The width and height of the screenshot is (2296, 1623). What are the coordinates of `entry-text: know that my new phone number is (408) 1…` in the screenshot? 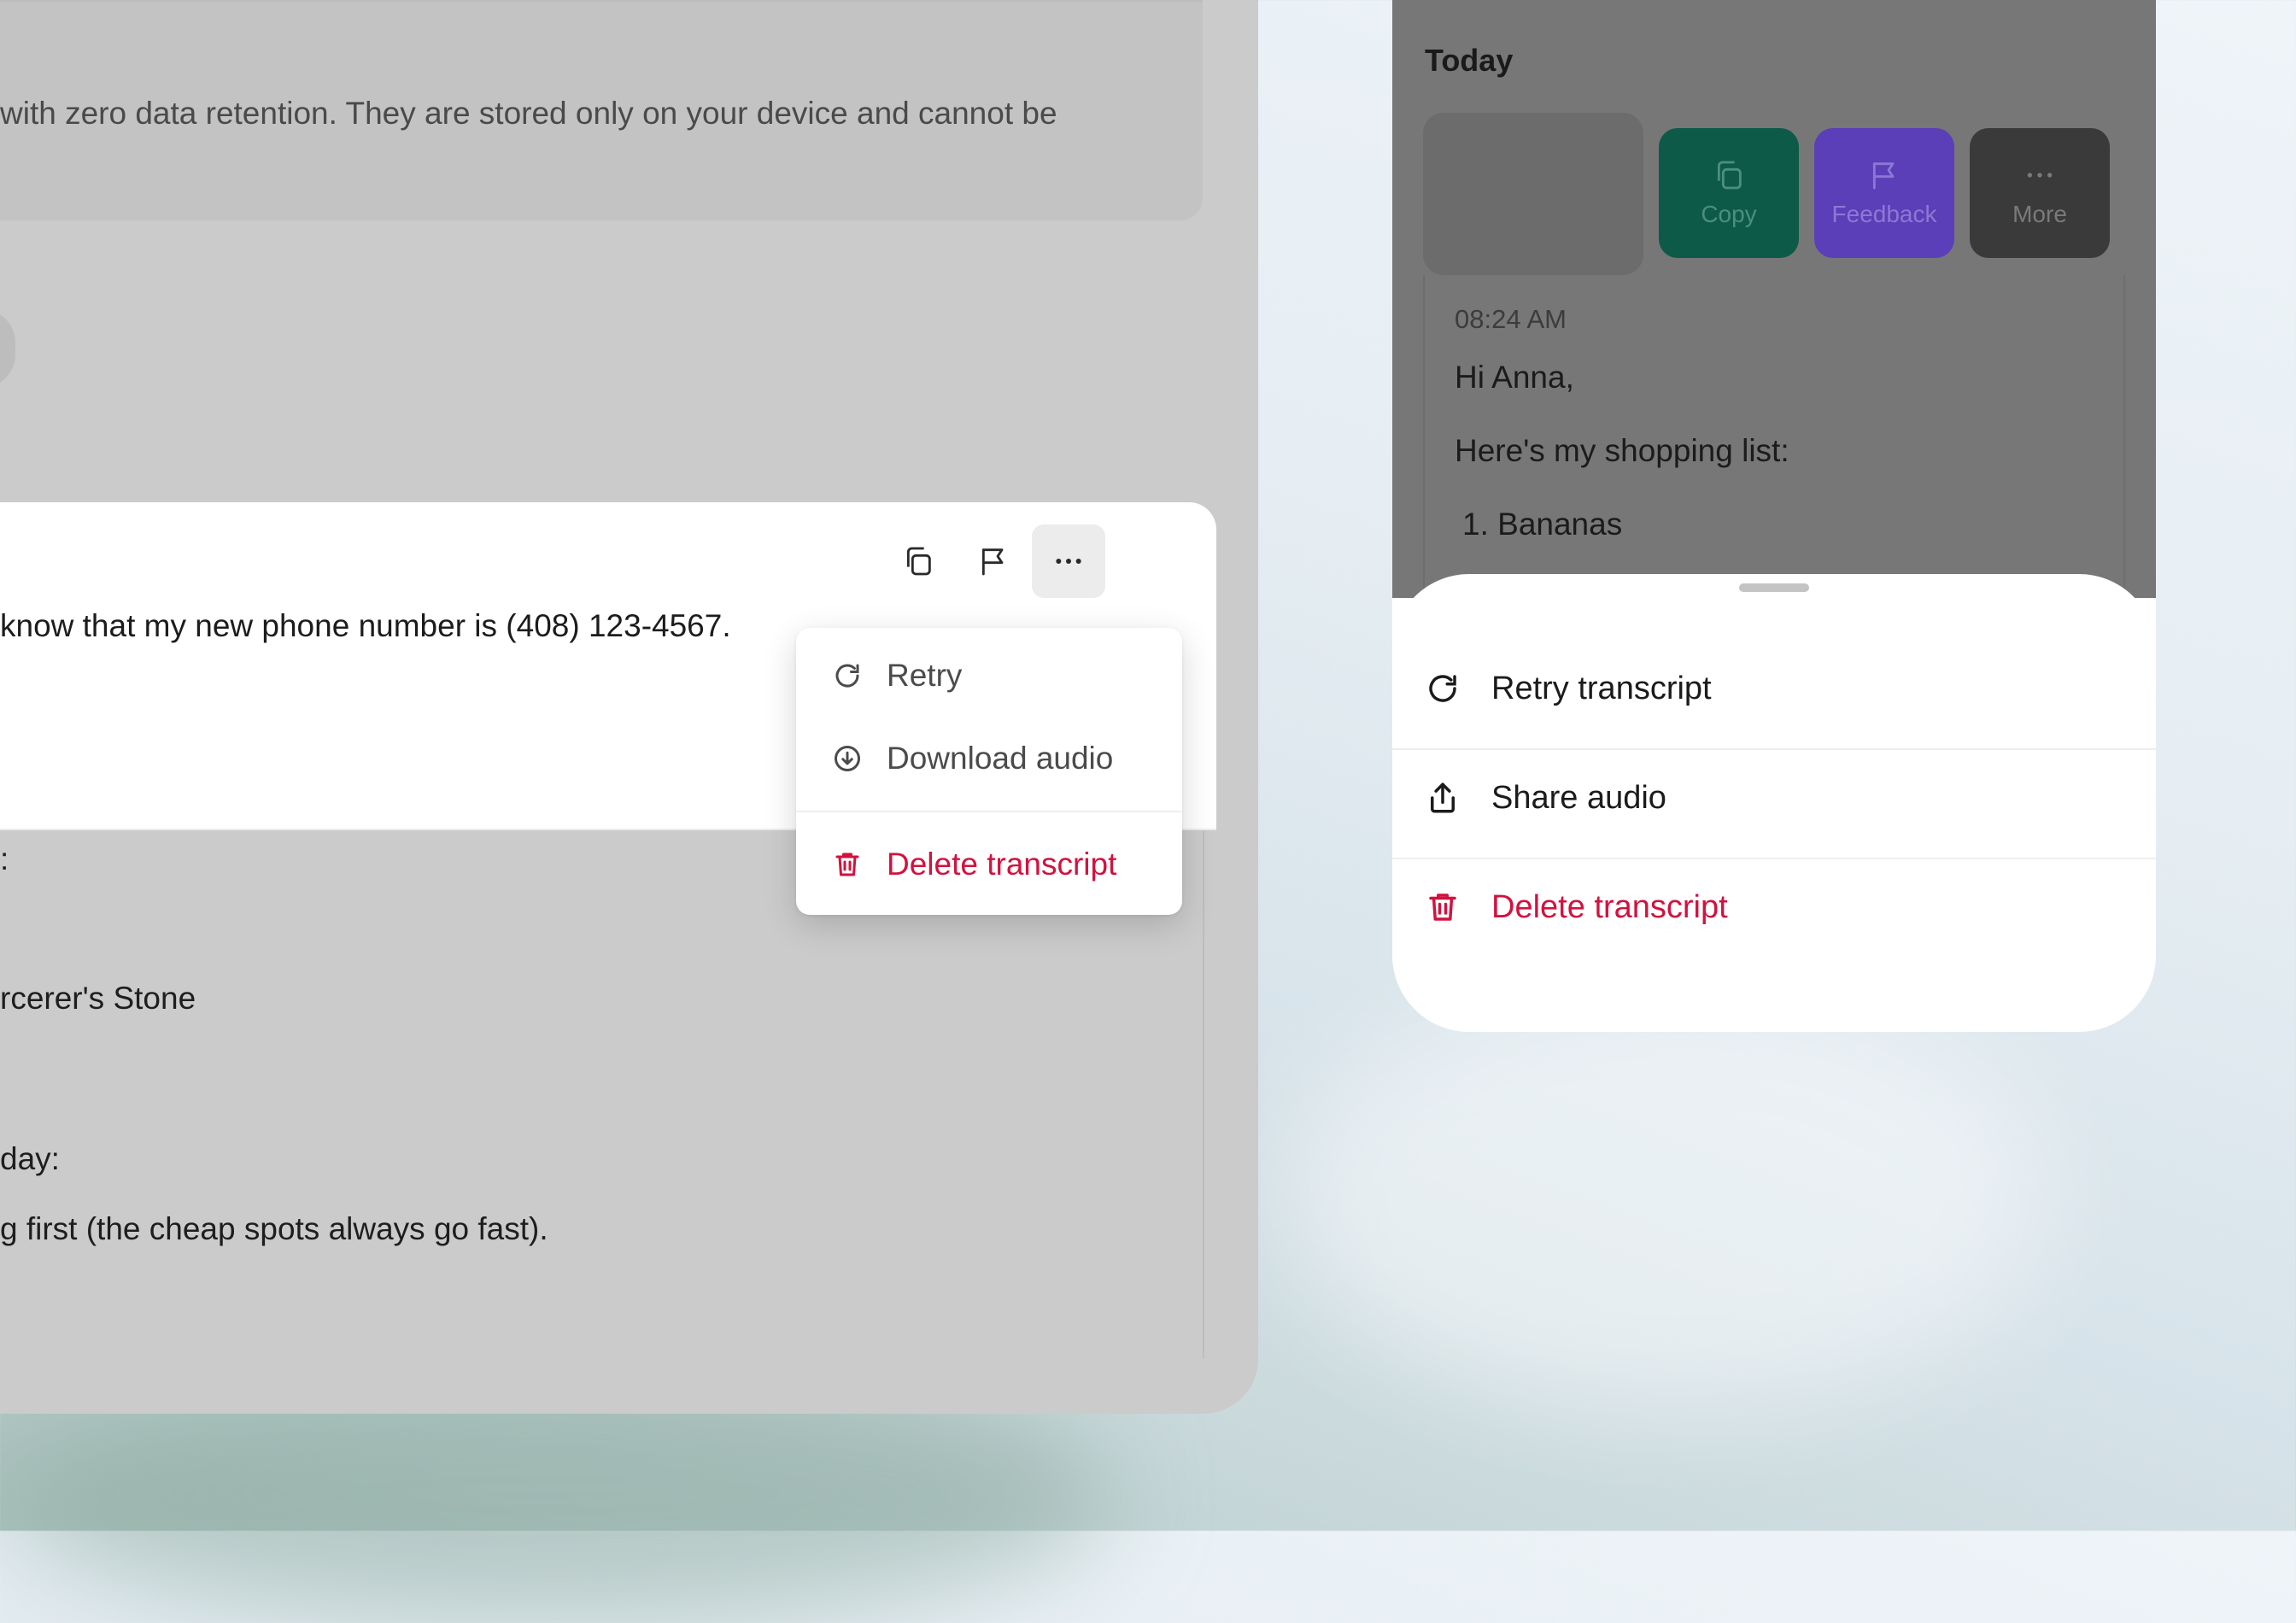 It's located at (365, 625).